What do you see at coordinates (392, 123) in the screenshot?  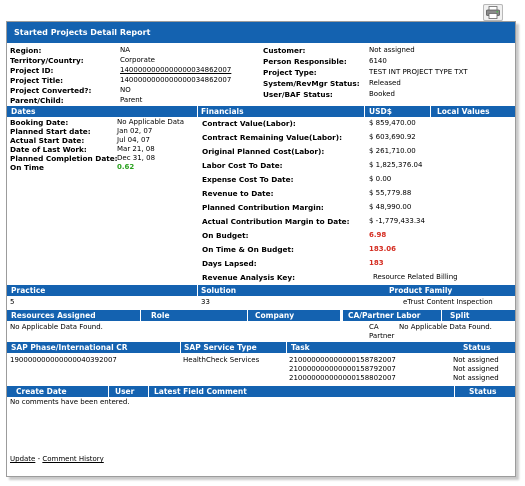 I see `contract-value-value: $ 859,470.00` at bounding box center [392, 123].